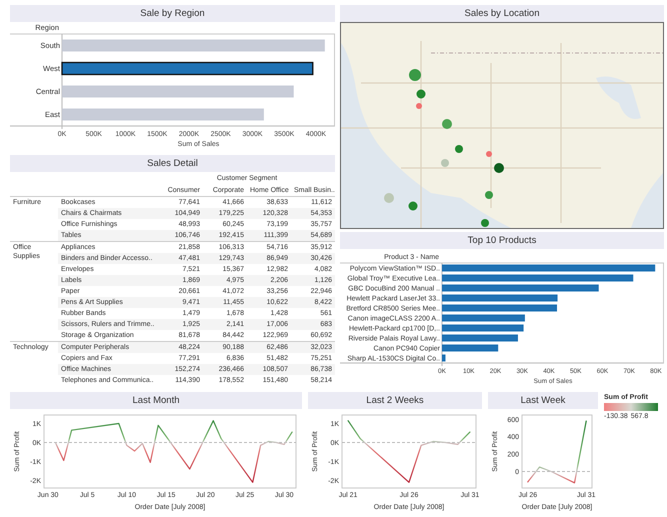 Image resolution: width=667 pixels, height=517 pixels. What do you see at coordinates (543, 400) in the screenshot?
I see `panel-title: Last Week` at bounding box center [543, 400].